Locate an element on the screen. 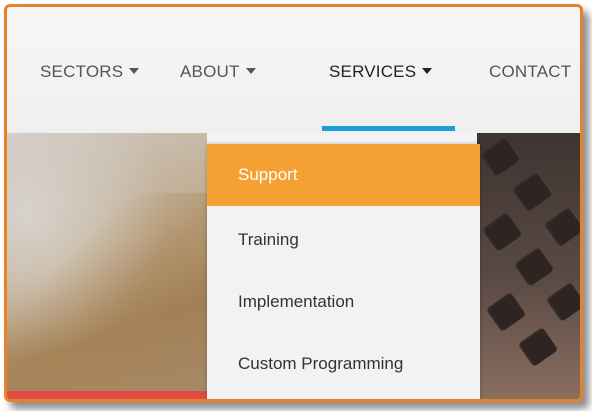  dropdown-item-support: Support is located at coordinates (343, 175).